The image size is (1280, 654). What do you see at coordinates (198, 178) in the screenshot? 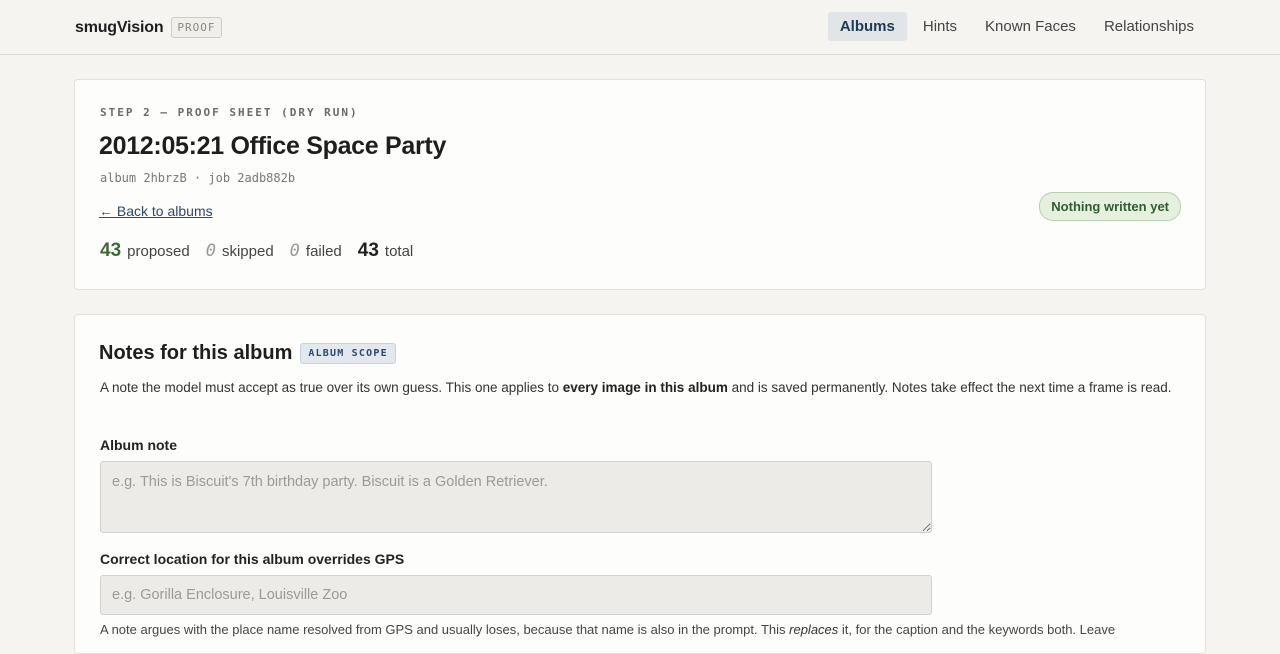
I see `album-job-meta: album 2hbrzB · job 2adb882b` at bounding box center [198, 178].